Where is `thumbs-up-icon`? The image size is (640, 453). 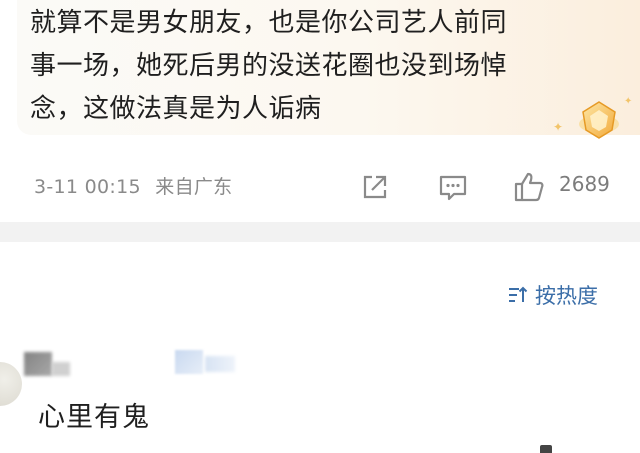
thumbs-up-icon is located at coordinates (529, 187).